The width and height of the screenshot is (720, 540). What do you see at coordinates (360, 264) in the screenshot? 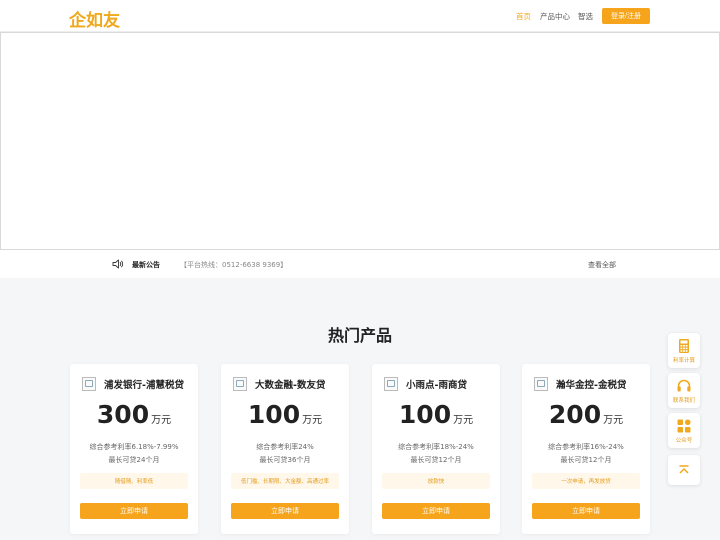
I see `notice-bar: 最新公告 【平台热线：0512-6638 9369】 查看全部` at bounding box center [360, 264].